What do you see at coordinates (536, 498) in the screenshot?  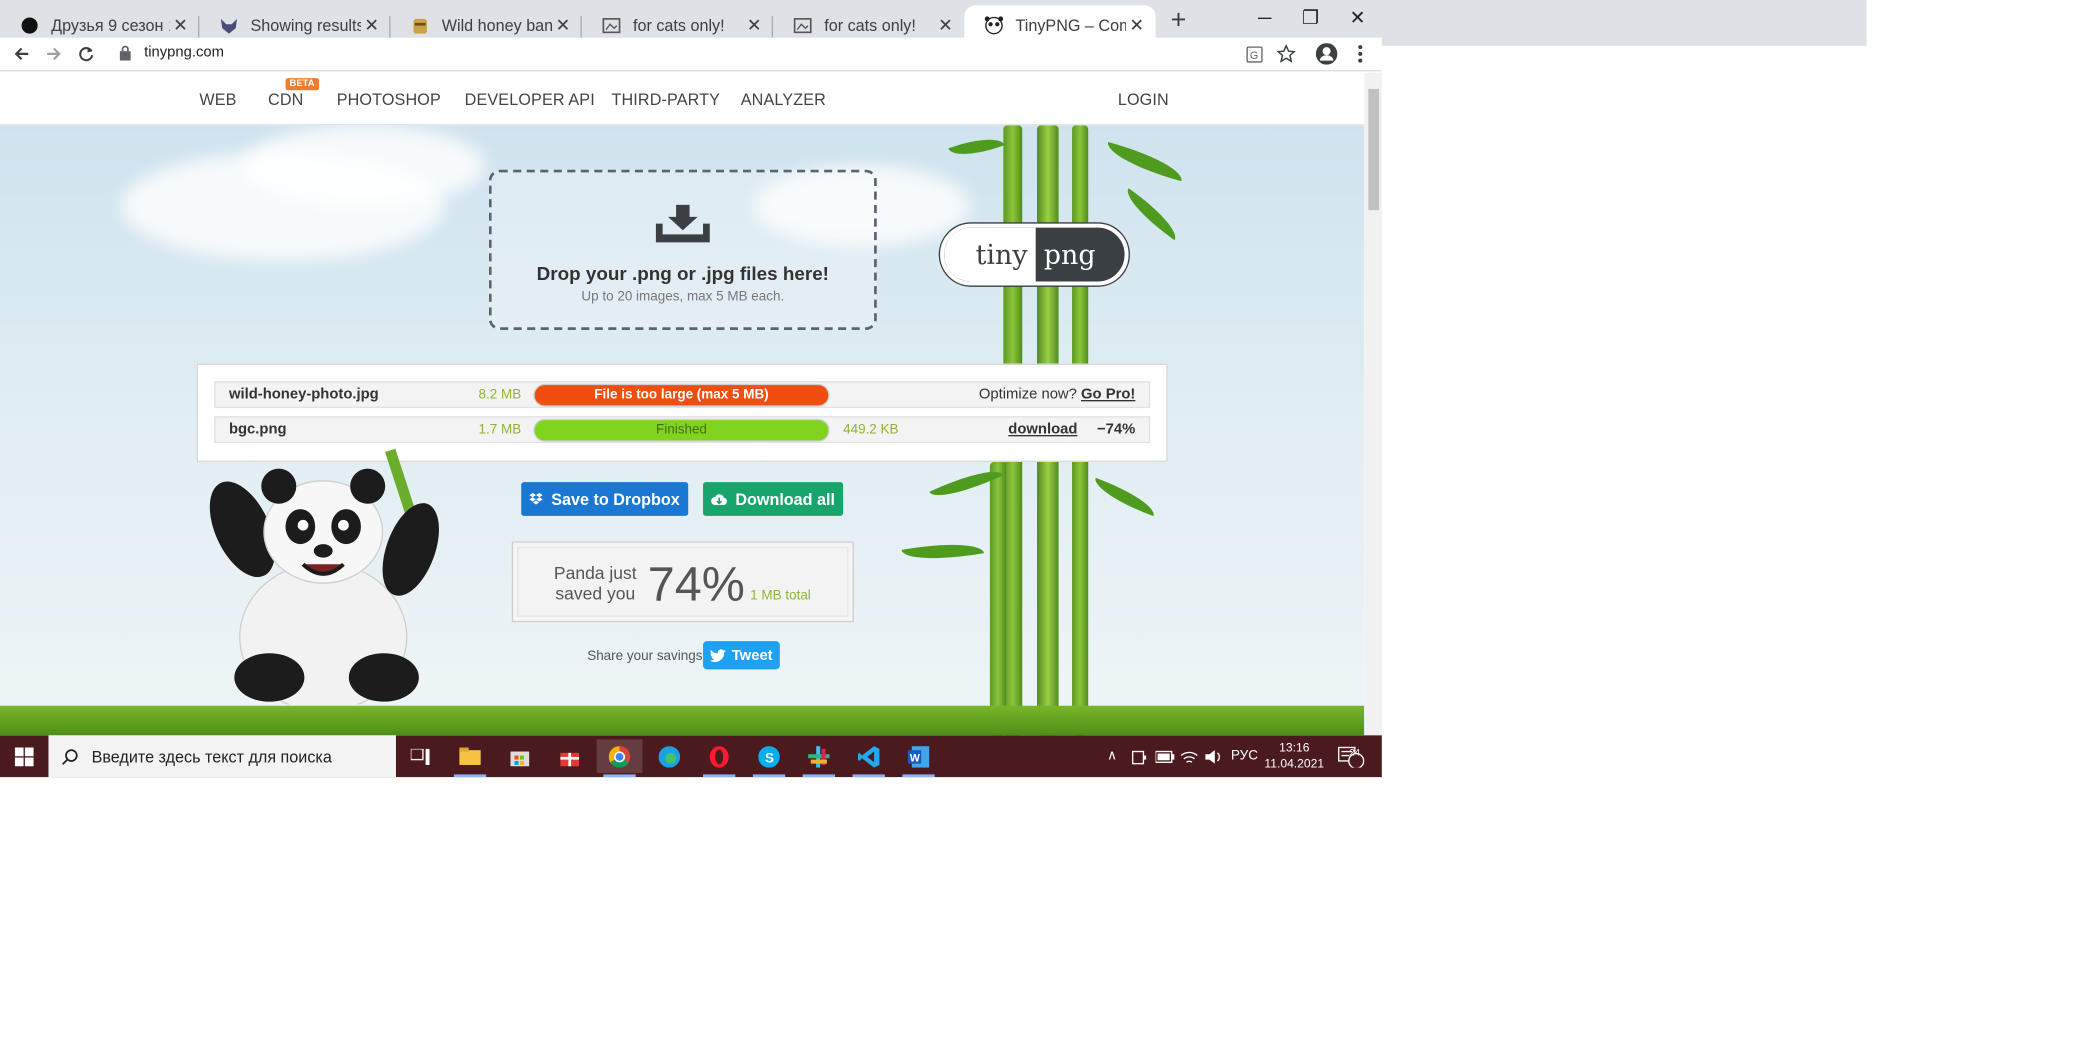 I see `dropbox-icon` at bounding box center [536, 498].